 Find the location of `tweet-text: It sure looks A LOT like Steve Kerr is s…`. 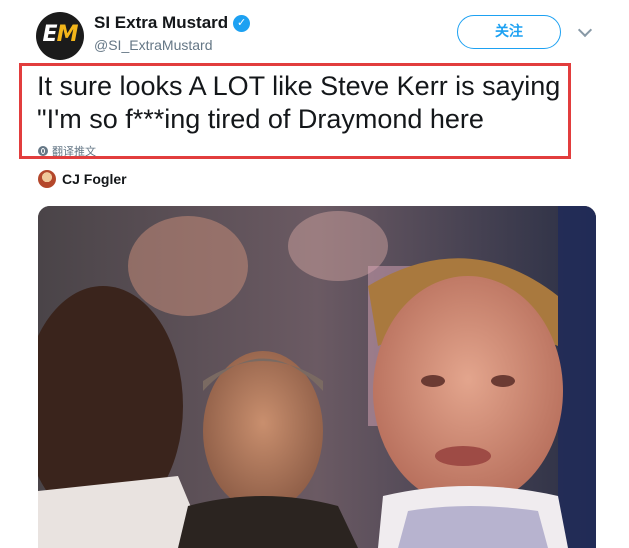

tweet-text: It sure looks A LOT like Steve Kerr is s… is located at coordinates (299, 102).